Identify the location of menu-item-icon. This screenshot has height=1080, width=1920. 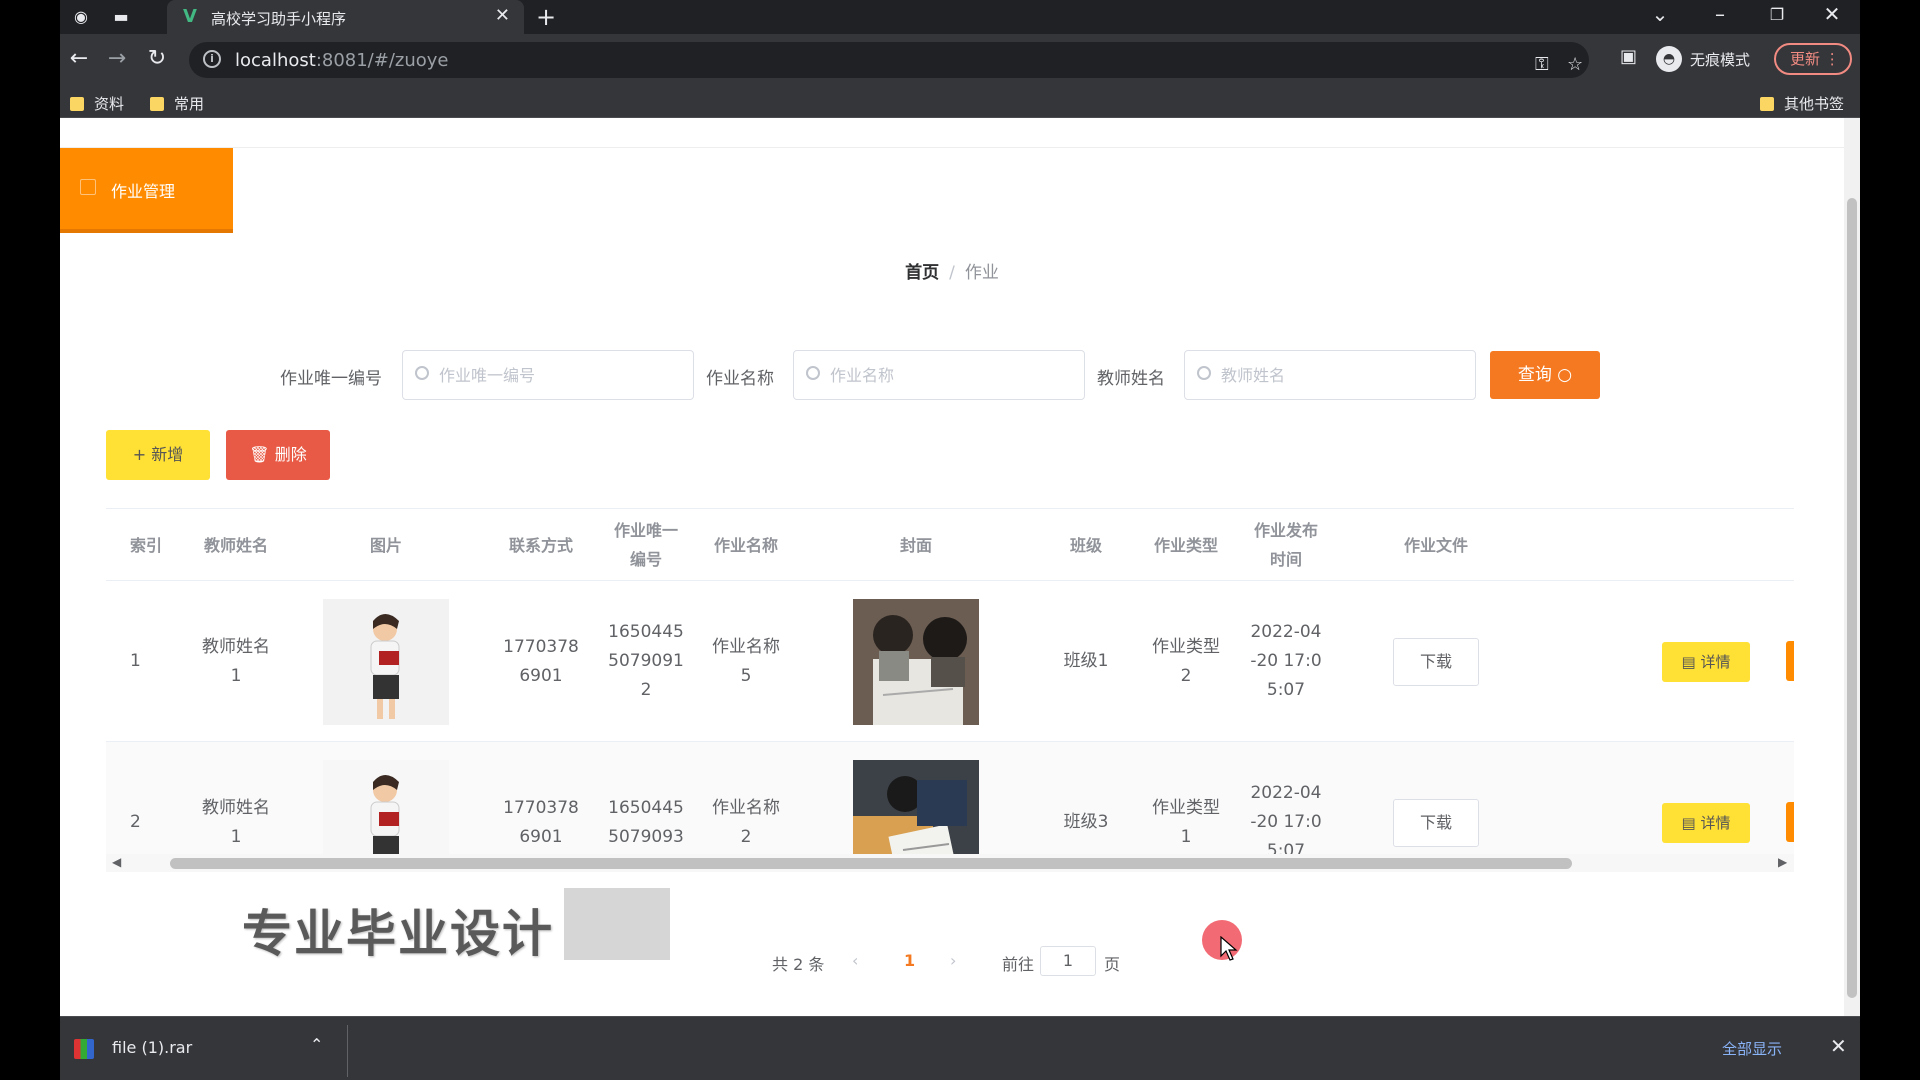
(88, 187).